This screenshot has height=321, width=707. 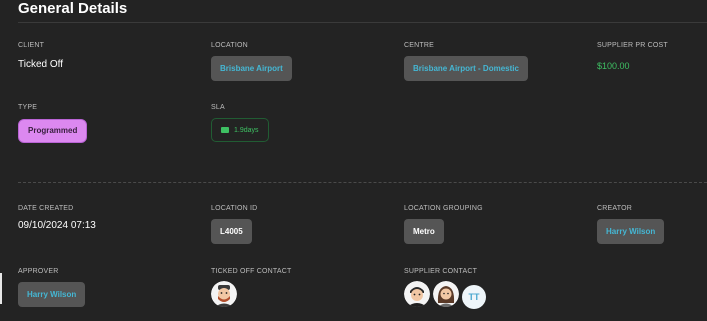 What do you see at coordinates (57, 225) in the screenshot?
I see `date-created-value: 09/10/2024 07:13` at bounding box center [57, 225].